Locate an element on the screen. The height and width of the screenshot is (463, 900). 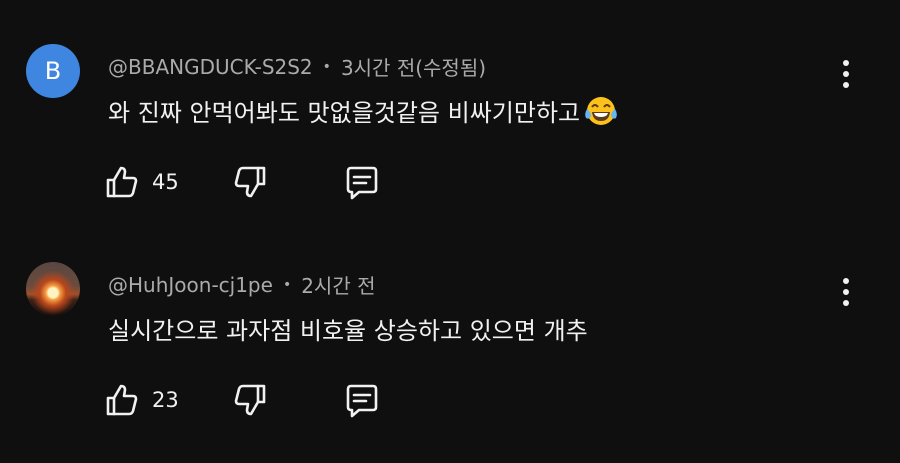
comment-meta: @BBANGDUCK-S2S2 • 3시간 전(수정됨) is located at coordinates (297, 66).